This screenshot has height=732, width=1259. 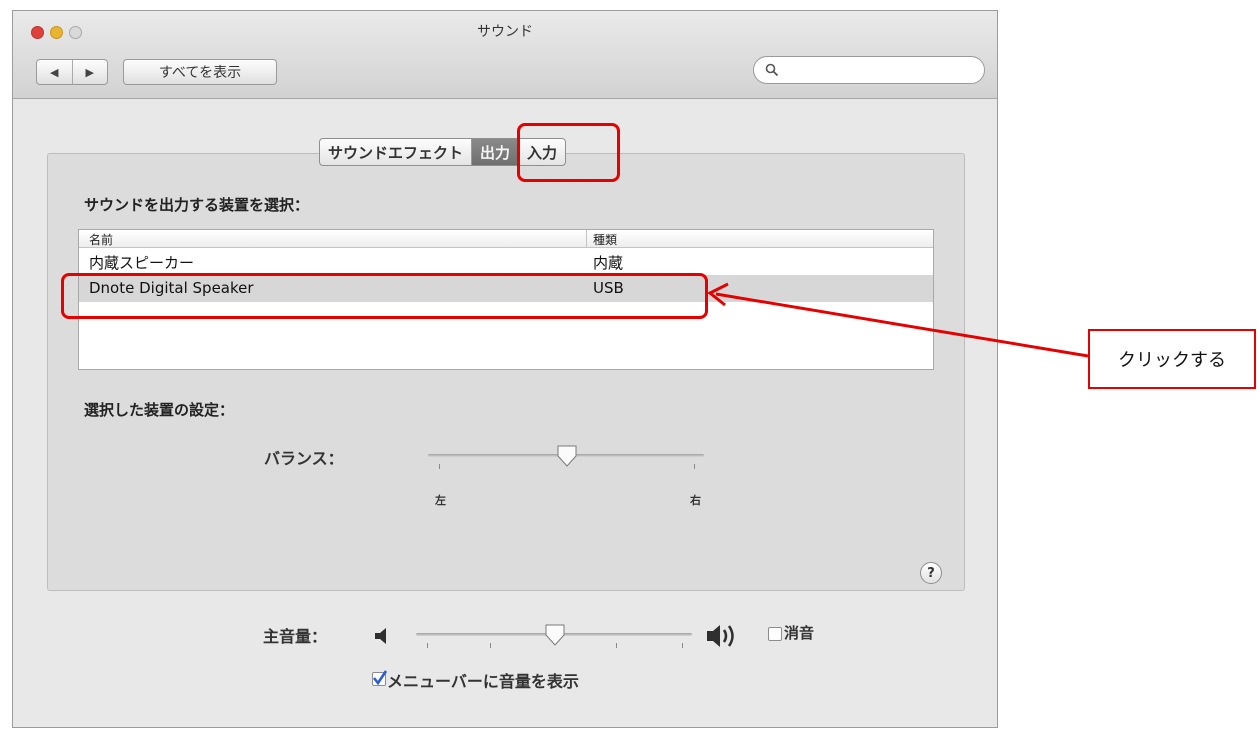 What do you see at coordinates (101, 239) in the screenshot?
I see `column-header-name: 名前` at bounding box center [101, 239].